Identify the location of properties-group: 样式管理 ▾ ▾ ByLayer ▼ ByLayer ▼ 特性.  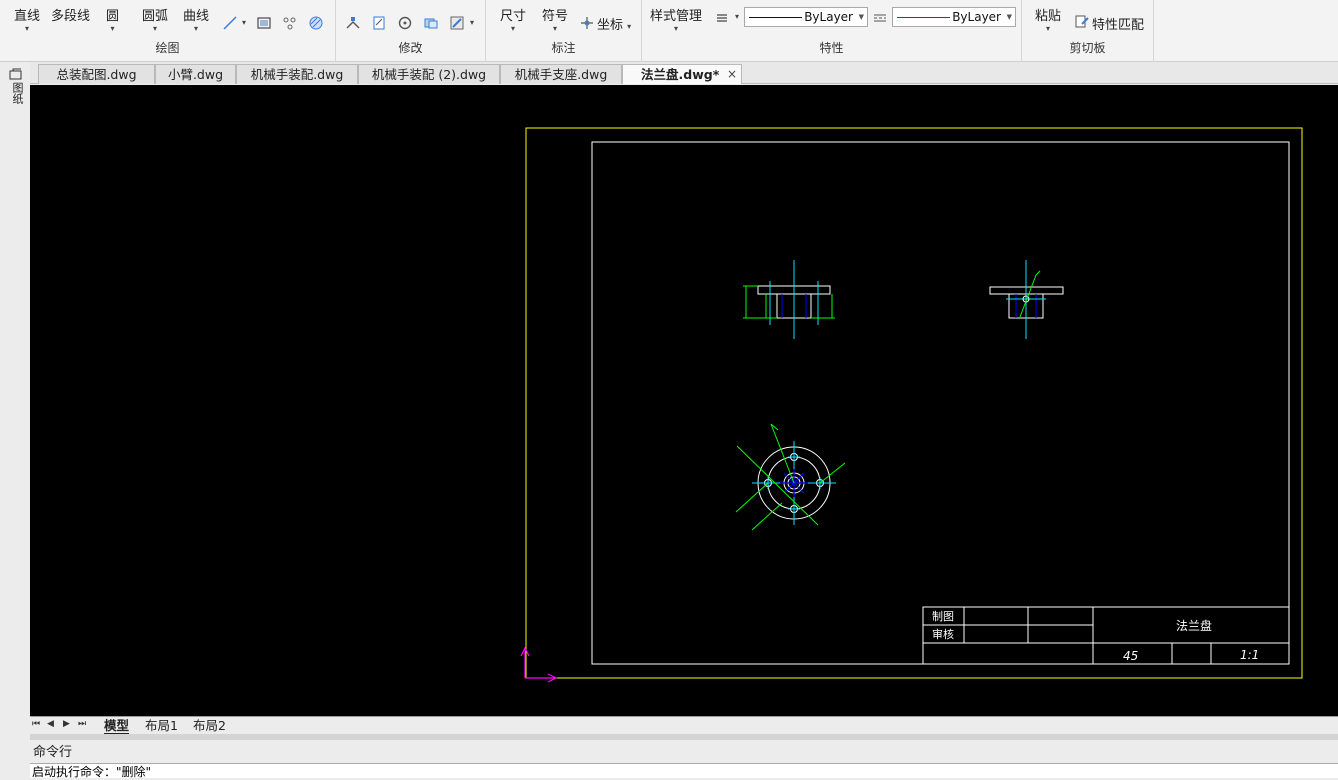
(832, 31).